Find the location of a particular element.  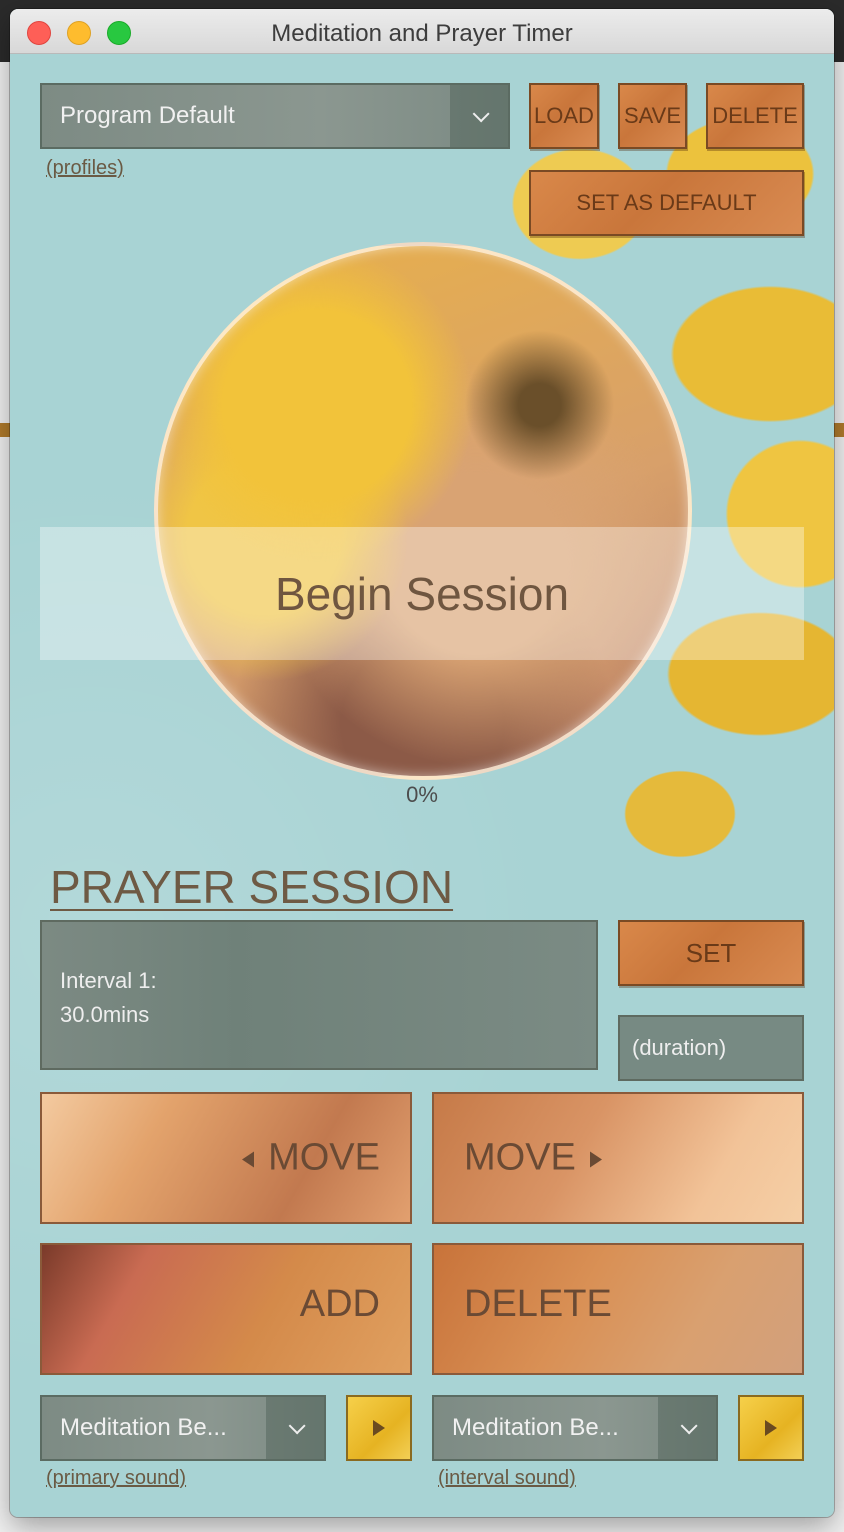

begin-session-label: Begin Session is located at coordinates (422, 593).